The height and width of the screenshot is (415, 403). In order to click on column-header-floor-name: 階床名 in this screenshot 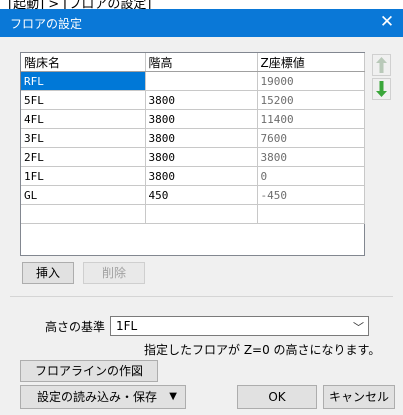, I will do `click(83, 62)`.